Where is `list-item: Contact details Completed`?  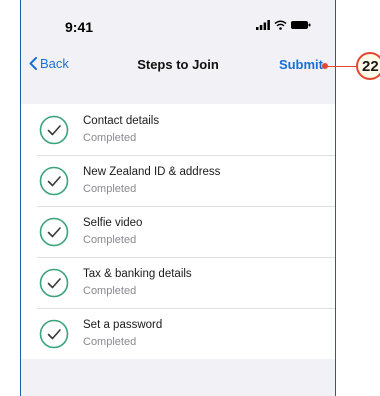 list-item: Contact details Completed is located at coordinates (178, 129).